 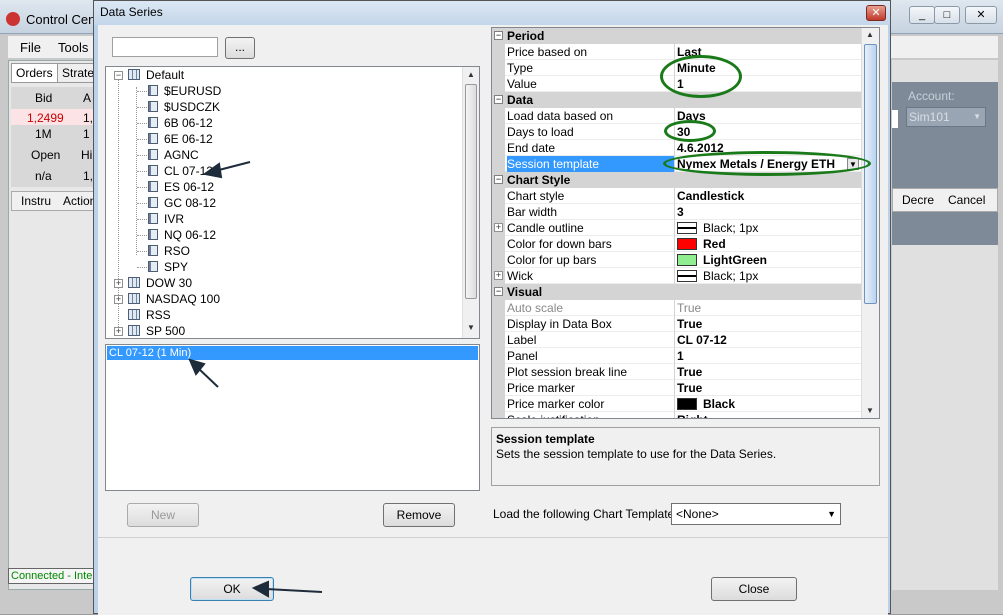 What do you see at coordinates (190, 203) in the screenshot?
I see `tree-item-label: GC 08-12` at bounding box center [190, 203].